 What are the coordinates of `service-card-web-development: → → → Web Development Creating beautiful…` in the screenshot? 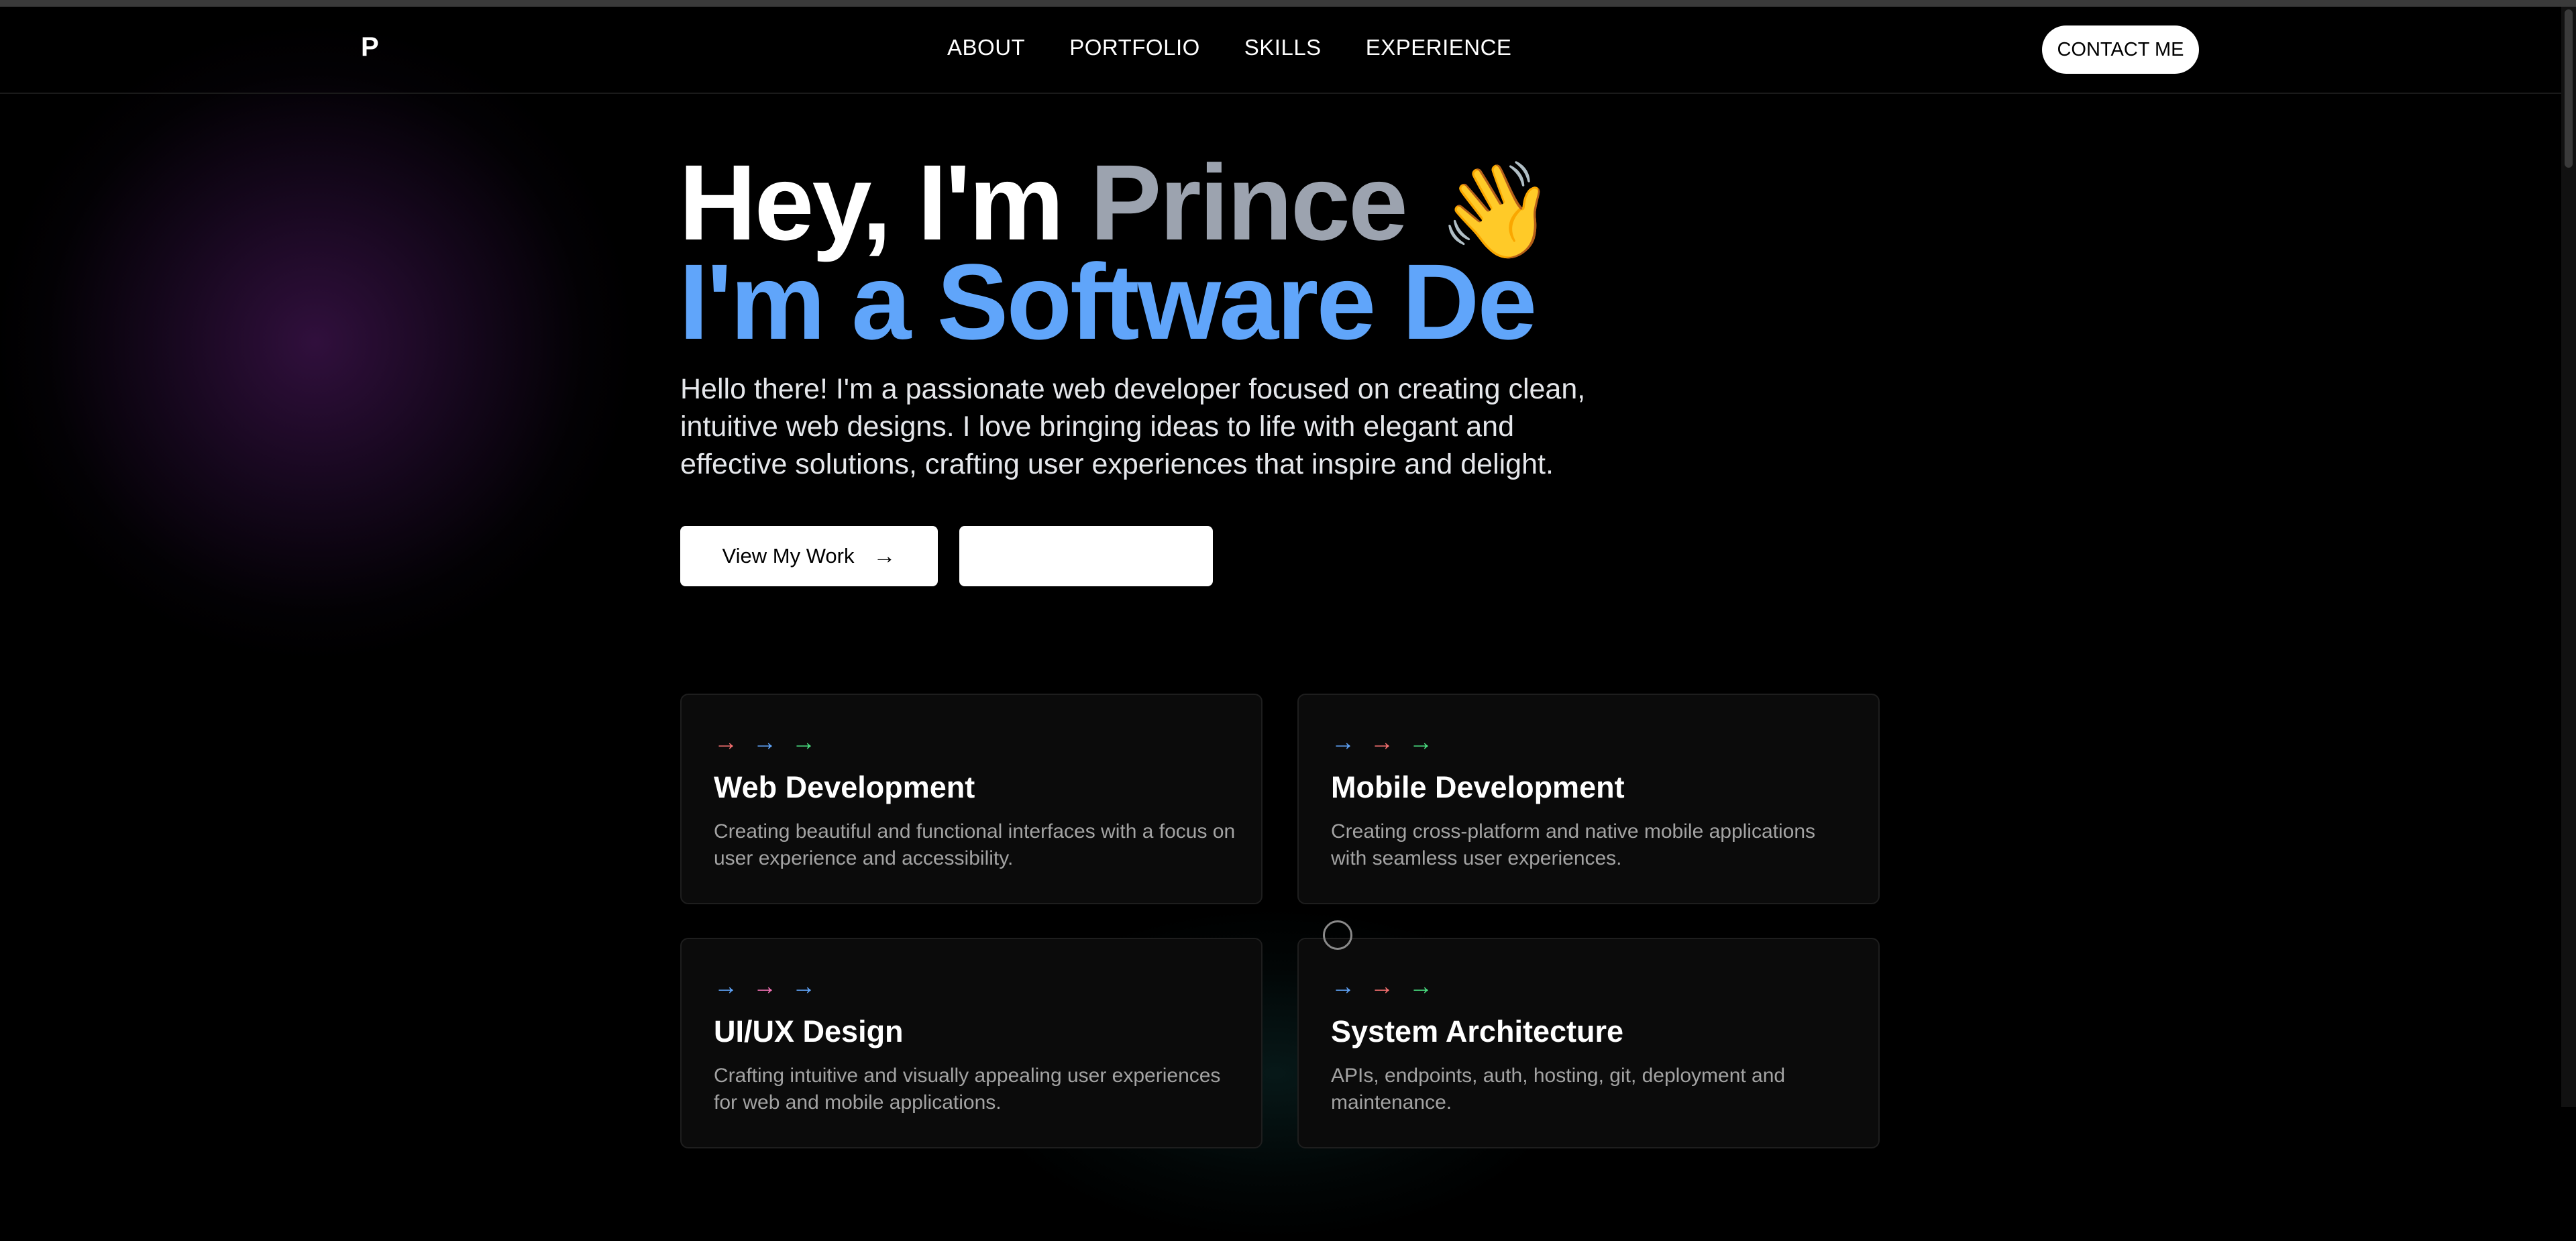 It's located at (971, 799).